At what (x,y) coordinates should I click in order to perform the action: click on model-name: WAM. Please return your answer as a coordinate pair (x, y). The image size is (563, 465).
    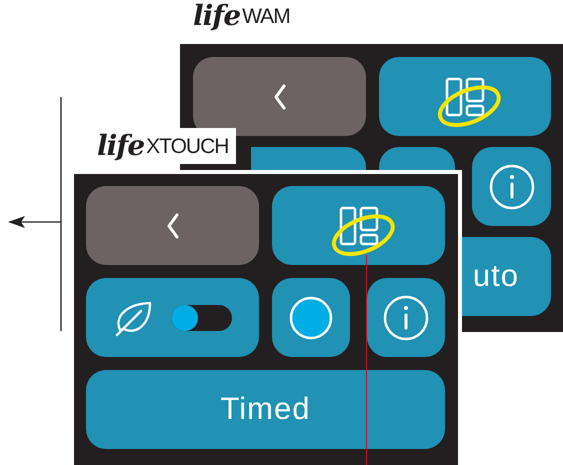
    Looking at the image, I should click on (266, 16).